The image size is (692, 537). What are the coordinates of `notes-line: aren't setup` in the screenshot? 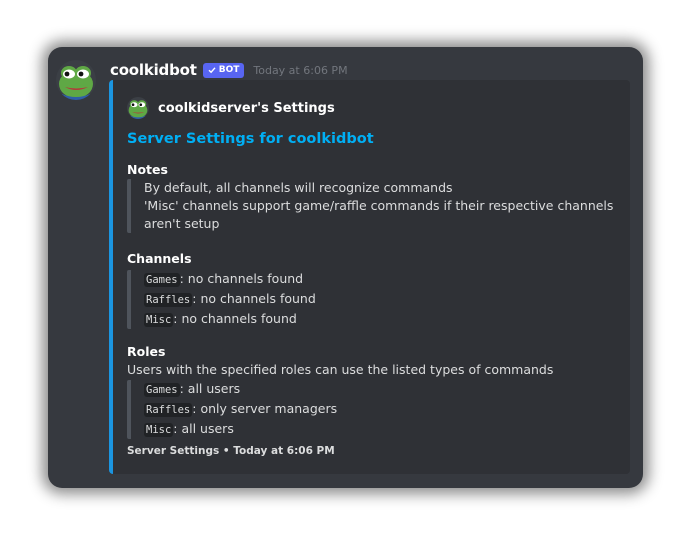 It's located at (182, 223).